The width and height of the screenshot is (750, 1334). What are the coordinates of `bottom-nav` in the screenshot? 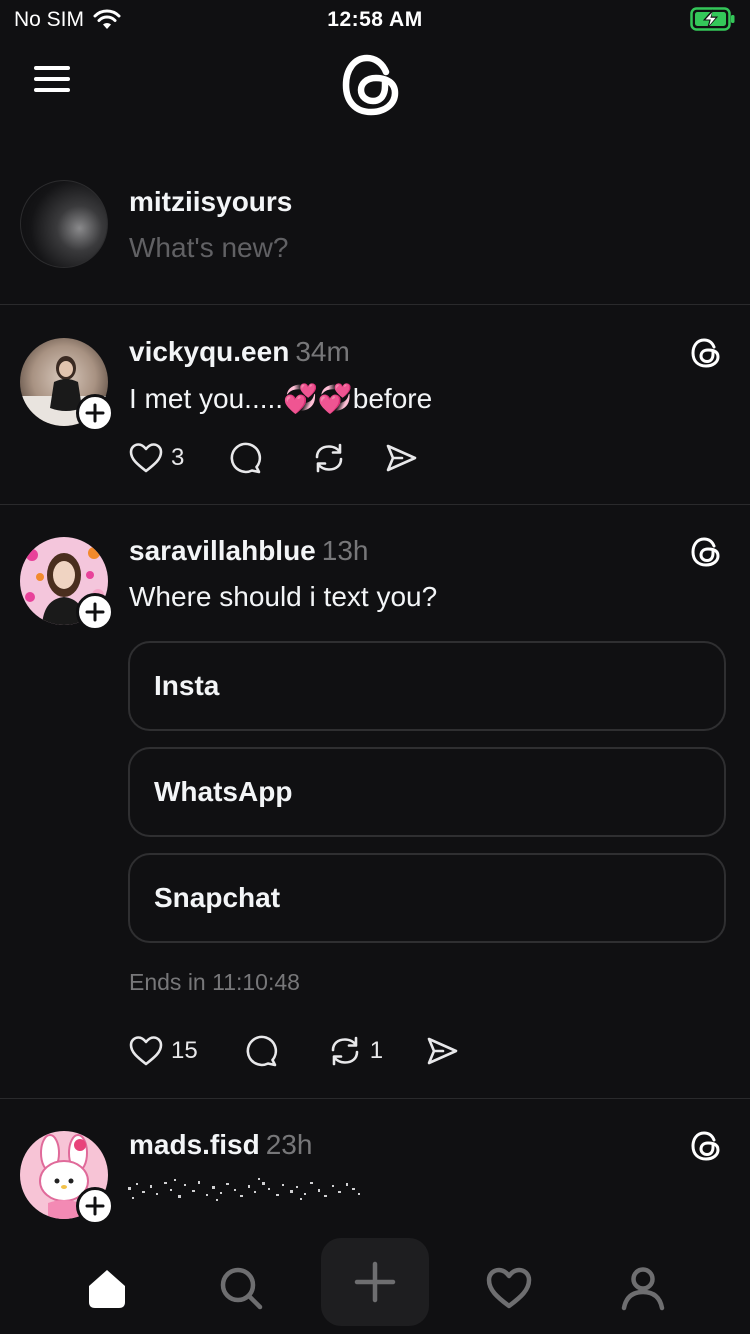 It's located at (375, 1282).